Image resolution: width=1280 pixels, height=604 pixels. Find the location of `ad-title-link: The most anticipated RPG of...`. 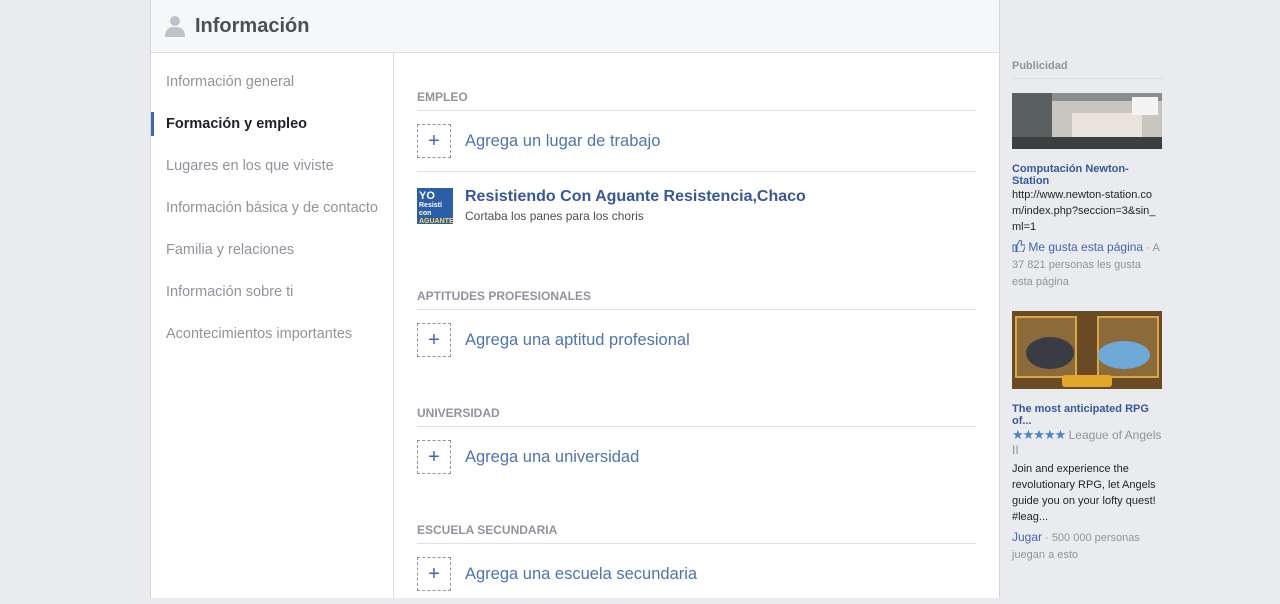

ad-title-link: The most anticipated RPG of... is located at coordinates (1088, 415).